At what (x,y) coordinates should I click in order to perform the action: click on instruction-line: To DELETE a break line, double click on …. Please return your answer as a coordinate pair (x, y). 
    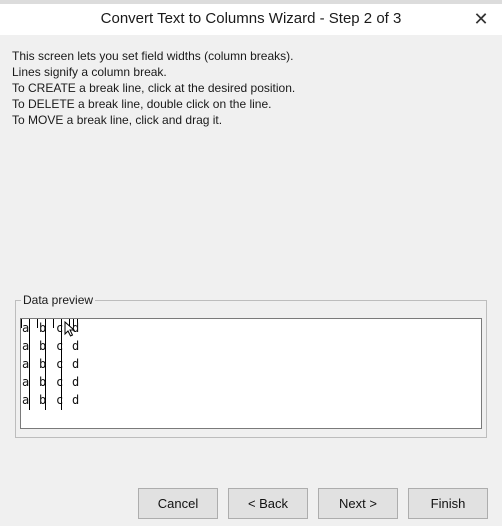
    Looking at the image, I should click on (142, 104).